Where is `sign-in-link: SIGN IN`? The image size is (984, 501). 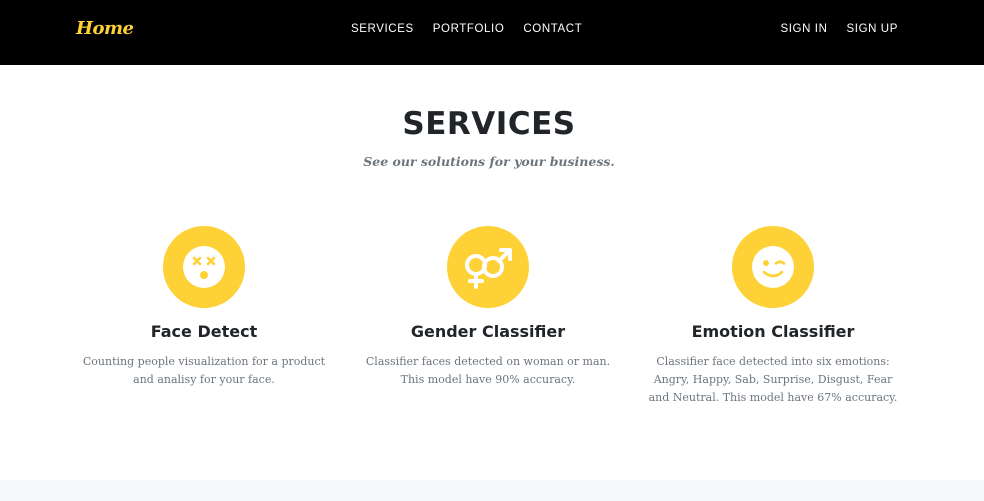
sign-in-link: SIGN IN is located at coordinates (803, 29).